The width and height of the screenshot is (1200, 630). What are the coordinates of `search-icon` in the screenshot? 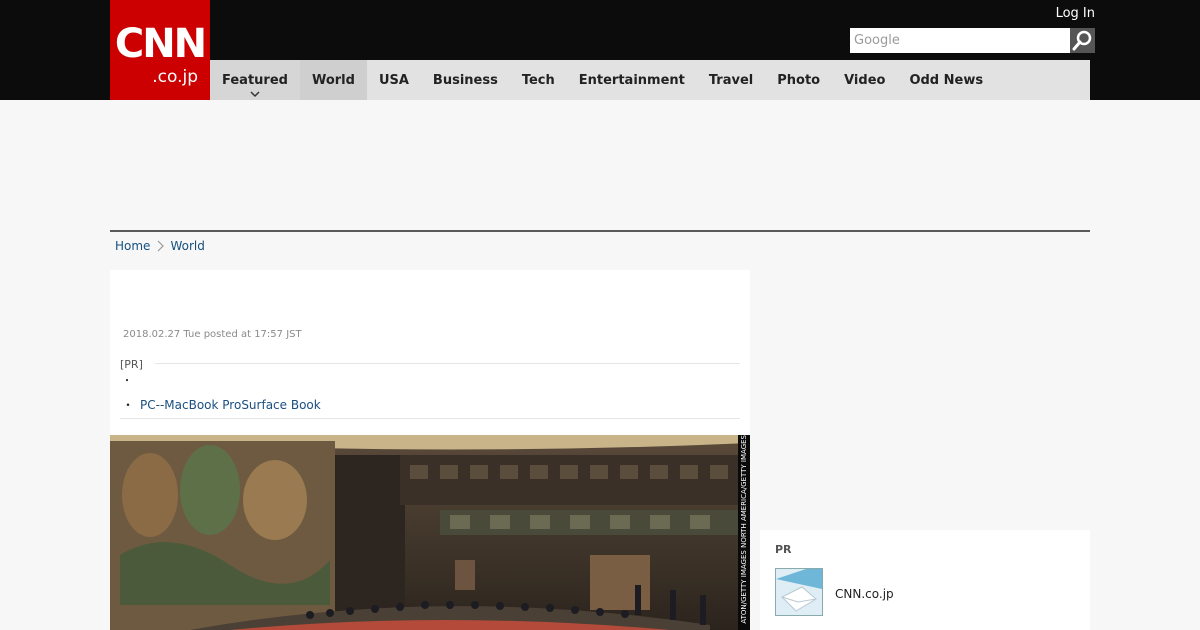 It's located at (1082, 40).